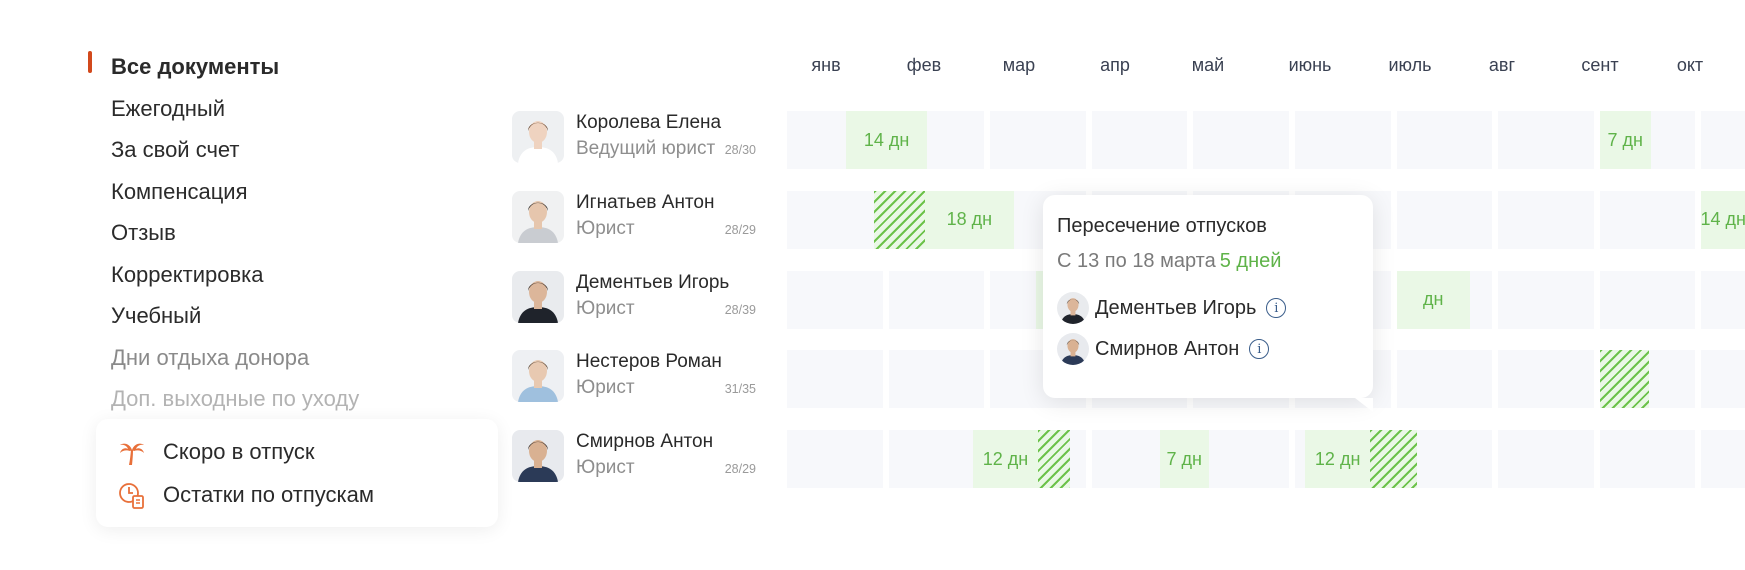  What do you see at coordinates (649, 122) in the screenshot?
I see `employee-name: Королева Елена` at bounding box center [649, 122].